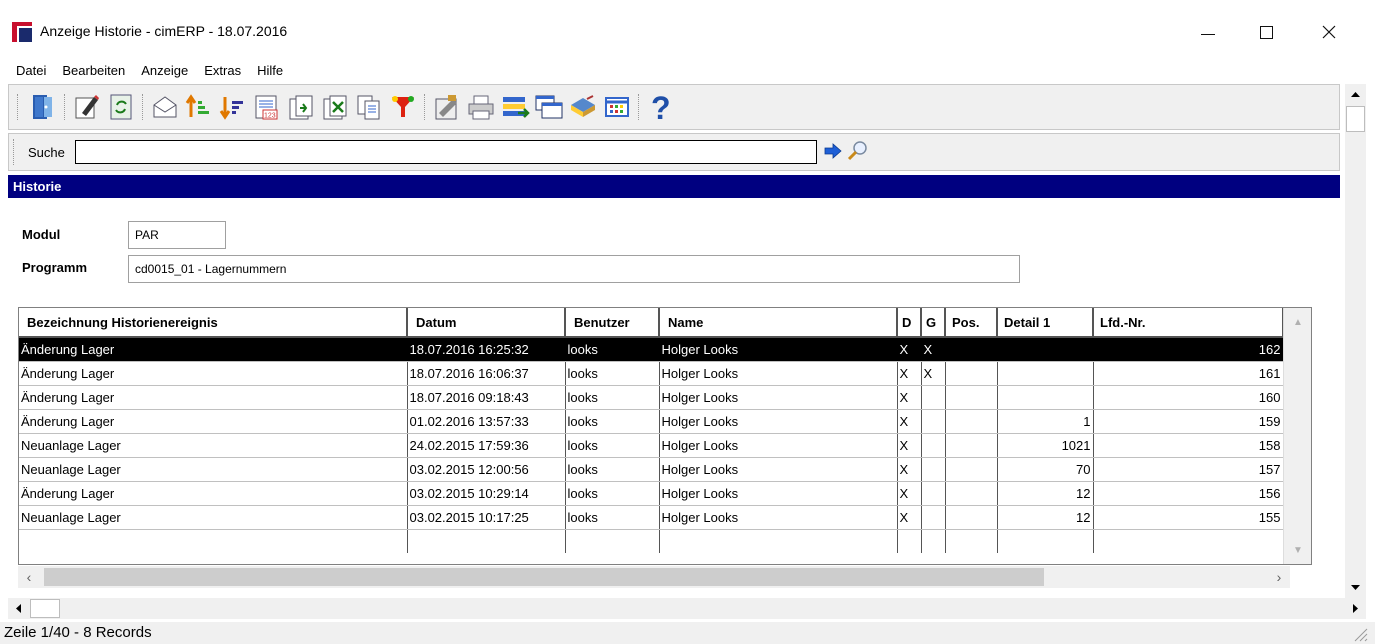 The image size is (1375, 644). What do you see at coordinates (1355, 341) in the screenshot?
I see `window-vertical-scrollbar` at bounding box center [1355, 341].